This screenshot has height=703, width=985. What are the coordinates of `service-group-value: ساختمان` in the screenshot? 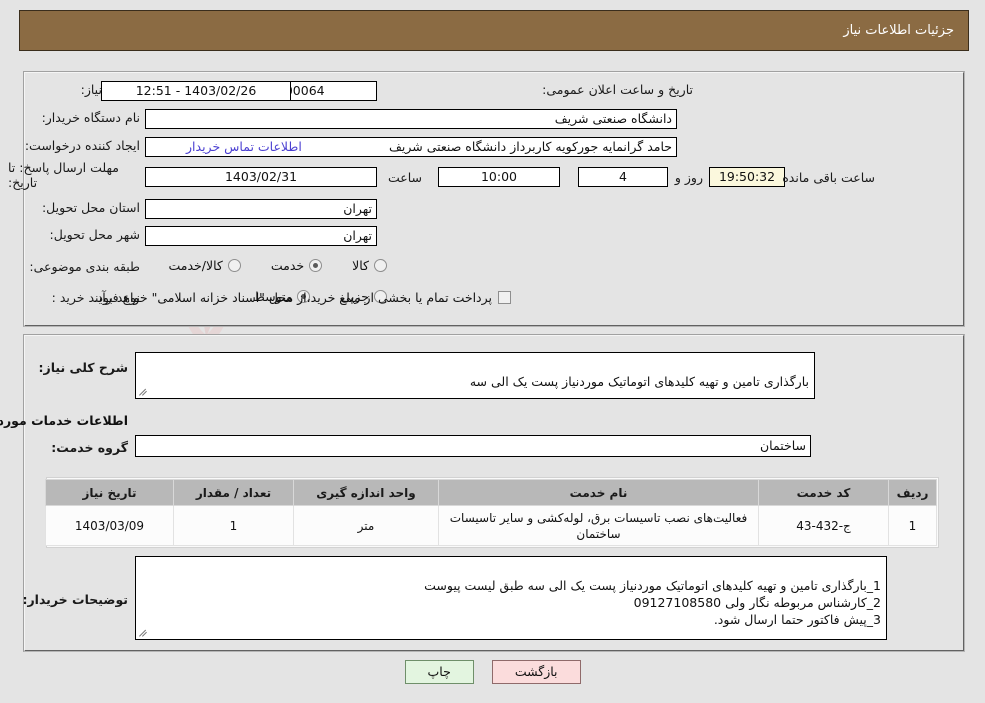 It's located at (473, 446).